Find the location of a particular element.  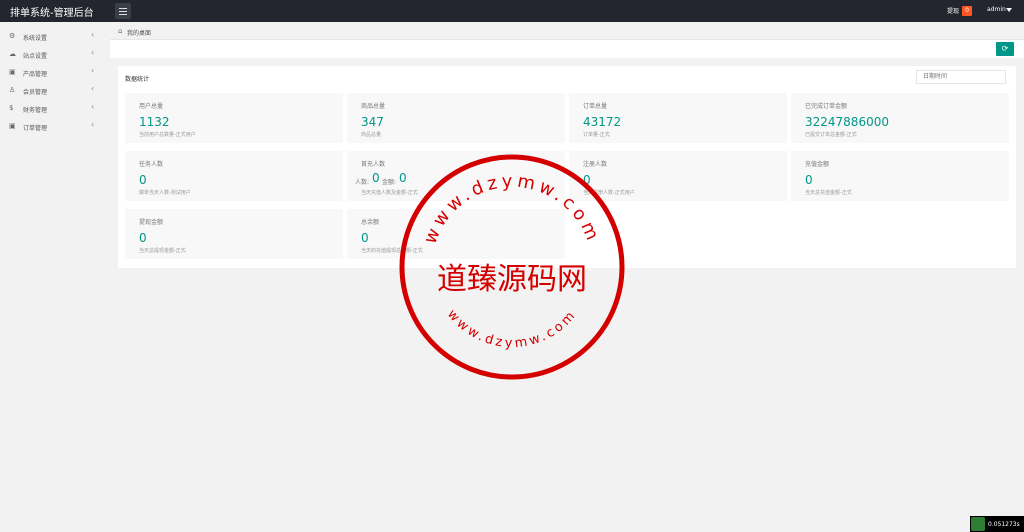

stat-card-orders: 订单总量 43172 订单量-正式 is located at coordinates (678, 118).